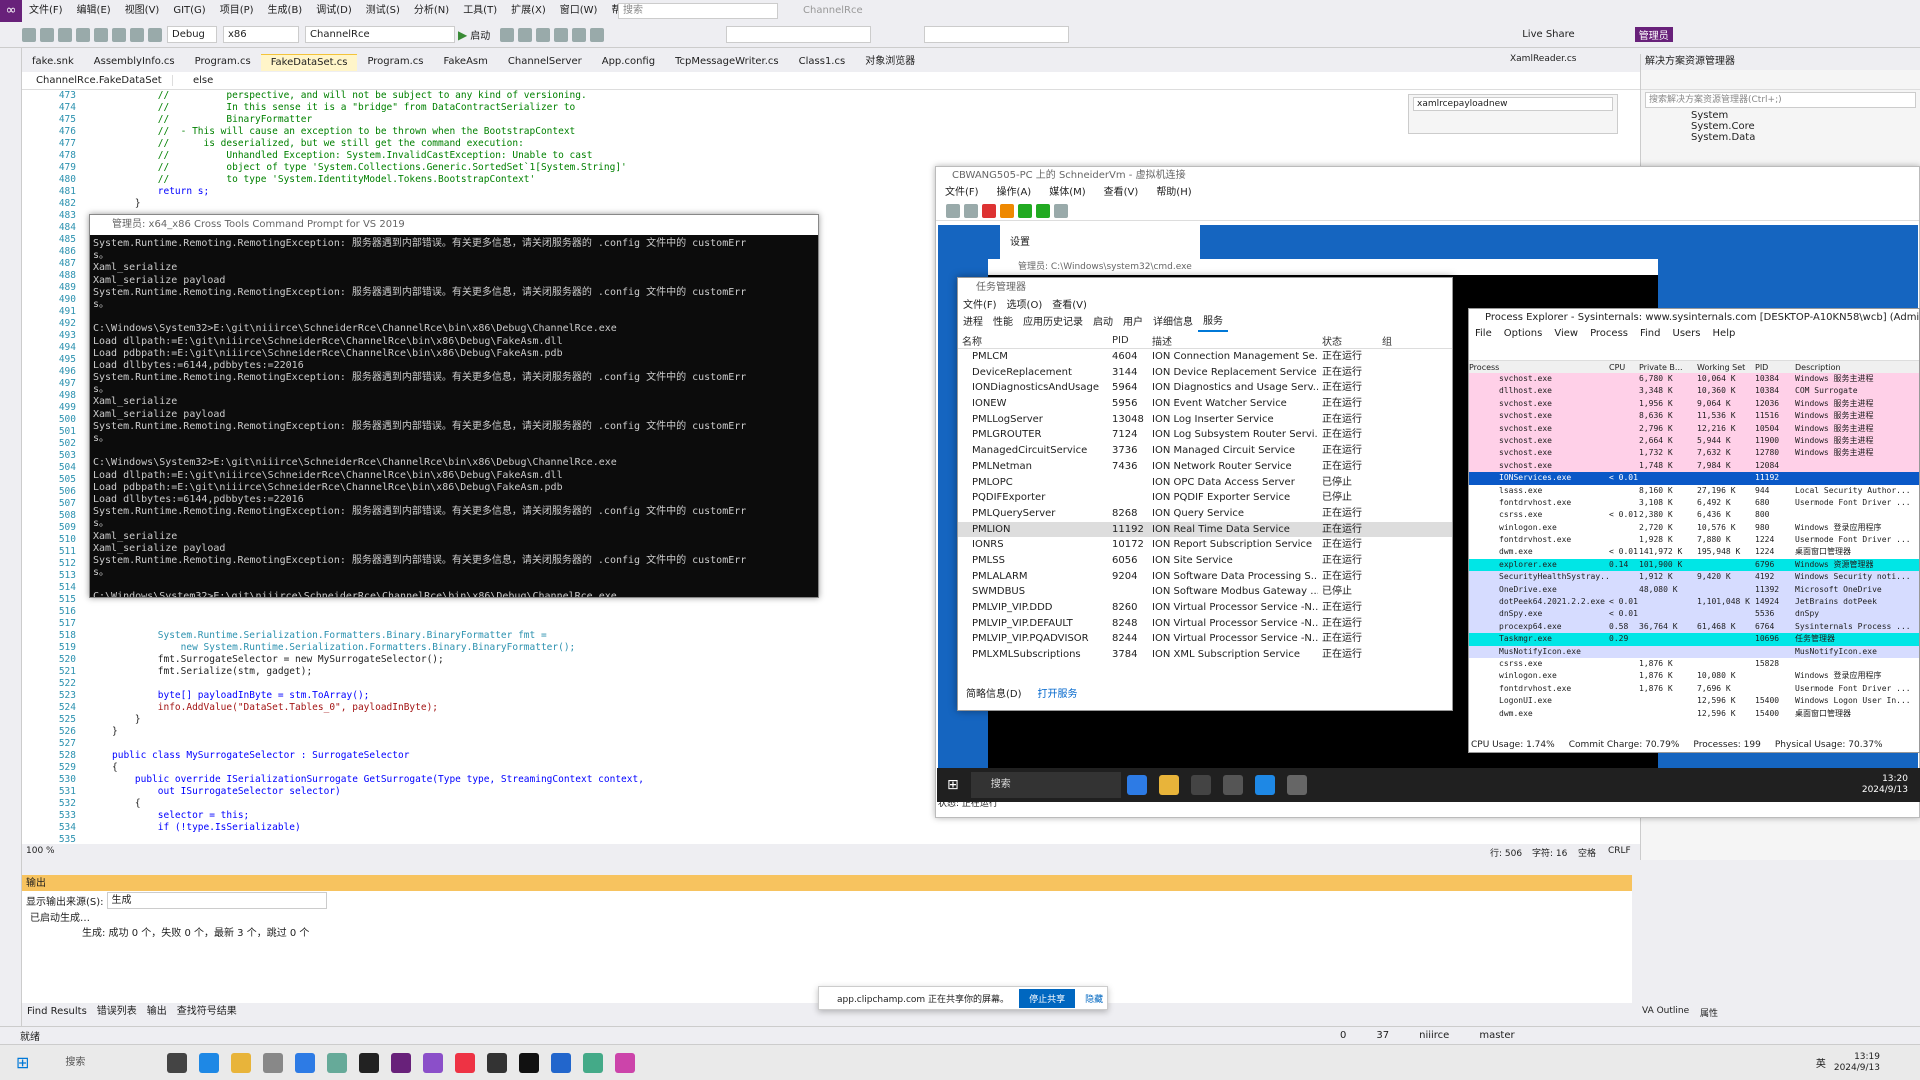 This screenshot has height=1080, width=1920. I want to click on start-icon: ▶, so click(462, 35).